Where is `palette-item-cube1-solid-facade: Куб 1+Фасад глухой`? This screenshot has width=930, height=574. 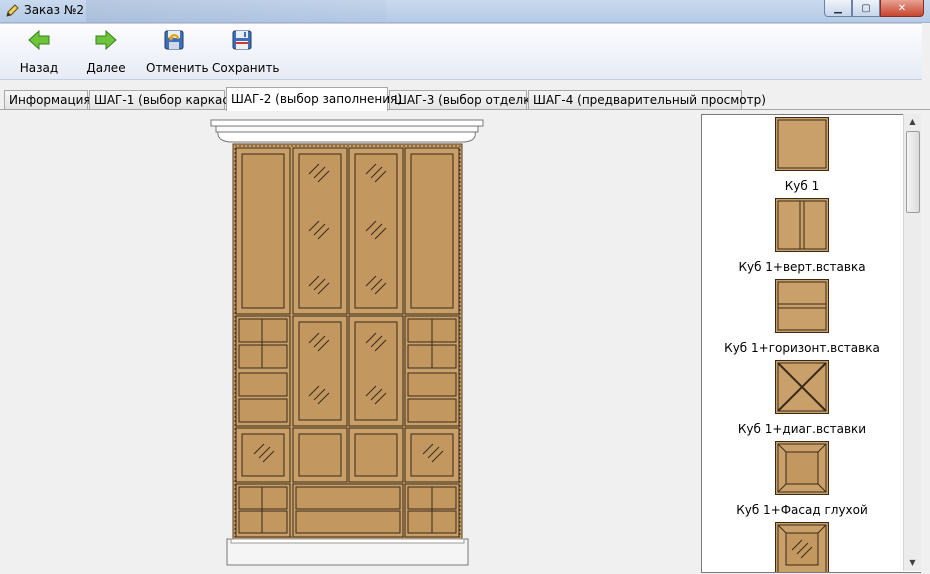 palette-item-cube1-solid-facade: Куб 1+Фасад глухой is located at coordinates (802, 479).